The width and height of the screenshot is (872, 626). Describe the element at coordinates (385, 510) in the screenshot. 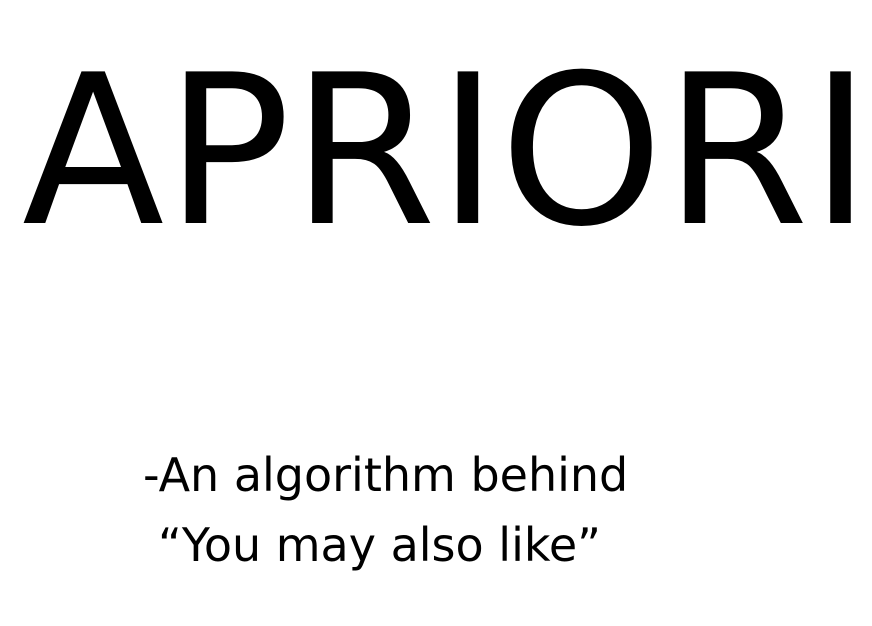

I see `slide-subtitle: -An algorithm behind “You may also like”` at that location.